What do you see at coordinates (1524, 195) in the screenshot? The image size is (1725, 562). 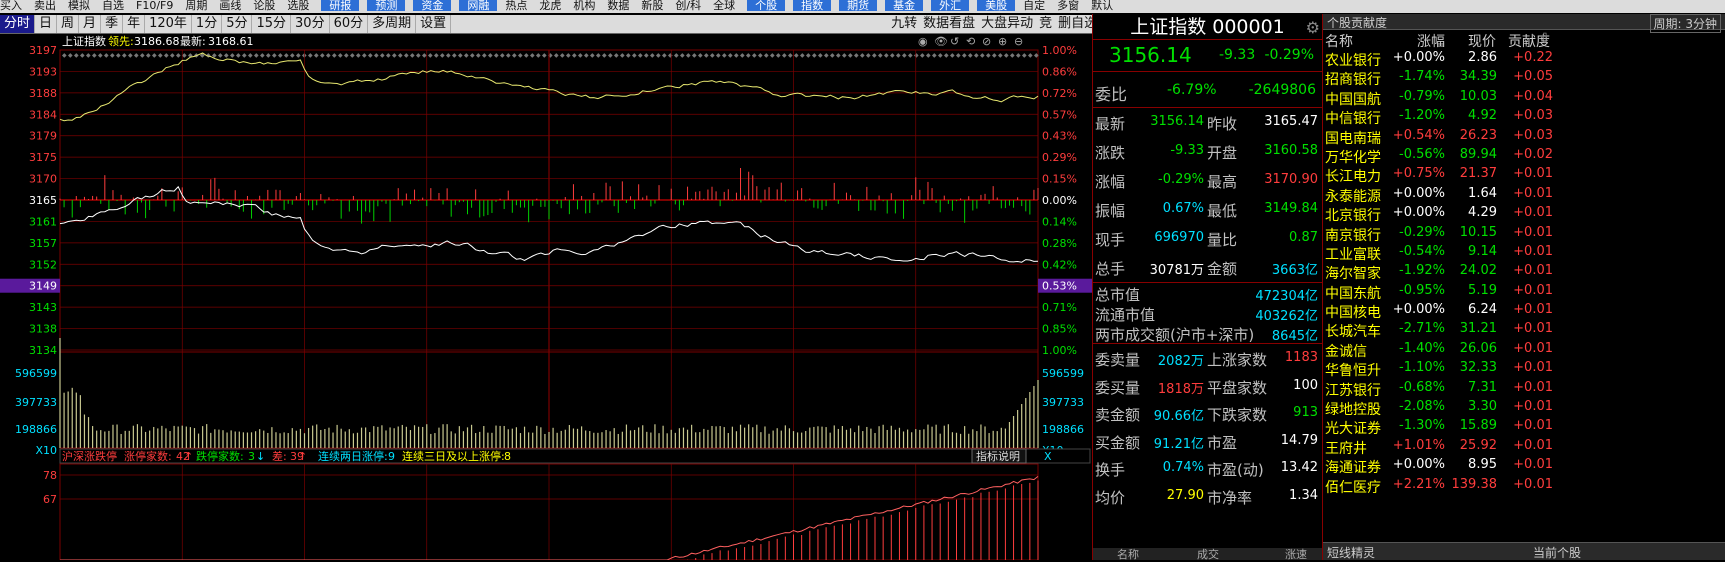 I see `contrib-row: 永泰能源 +0.00% 1.64 +0.01` at bounding box center [1524, 195].